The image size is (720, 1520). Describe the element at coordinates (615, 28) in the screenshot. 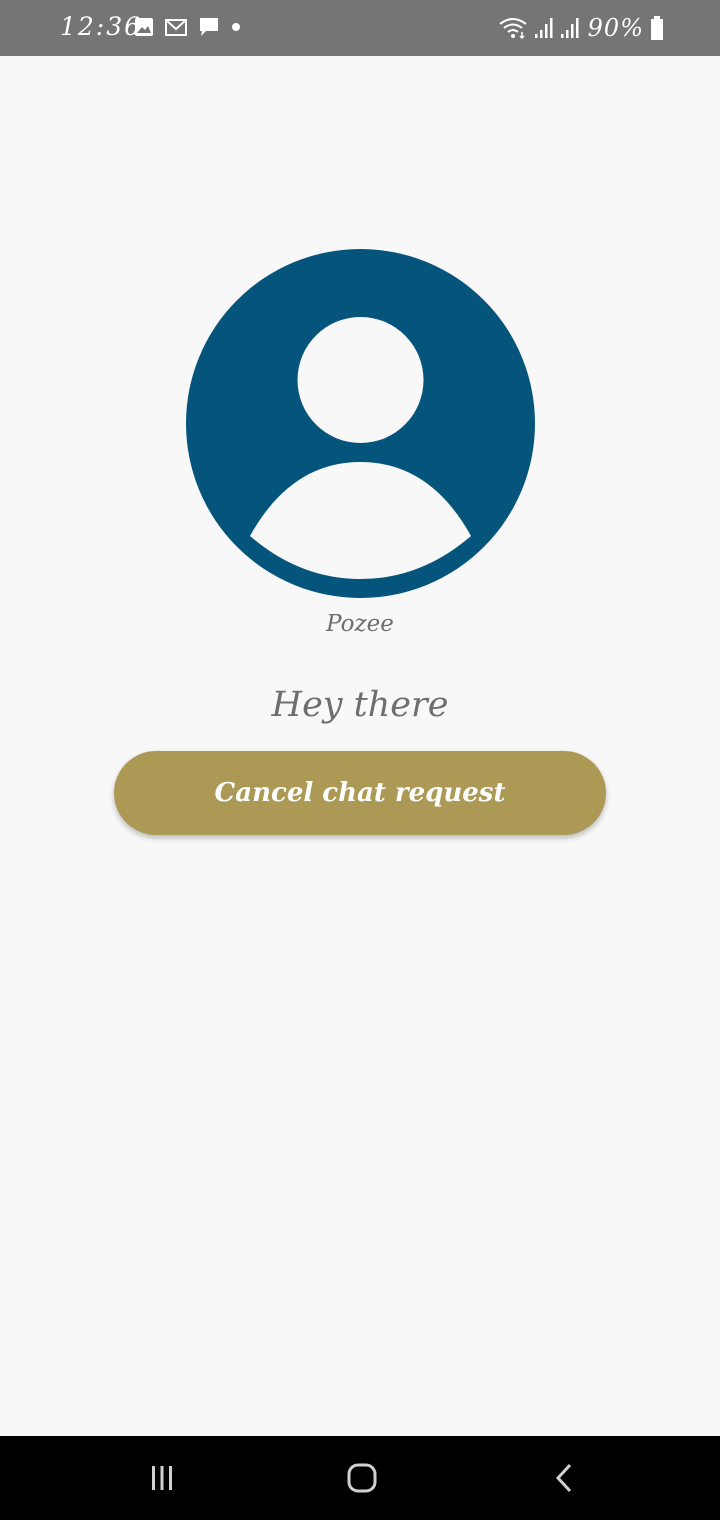

I see `battery-percent: 90%` at that location.